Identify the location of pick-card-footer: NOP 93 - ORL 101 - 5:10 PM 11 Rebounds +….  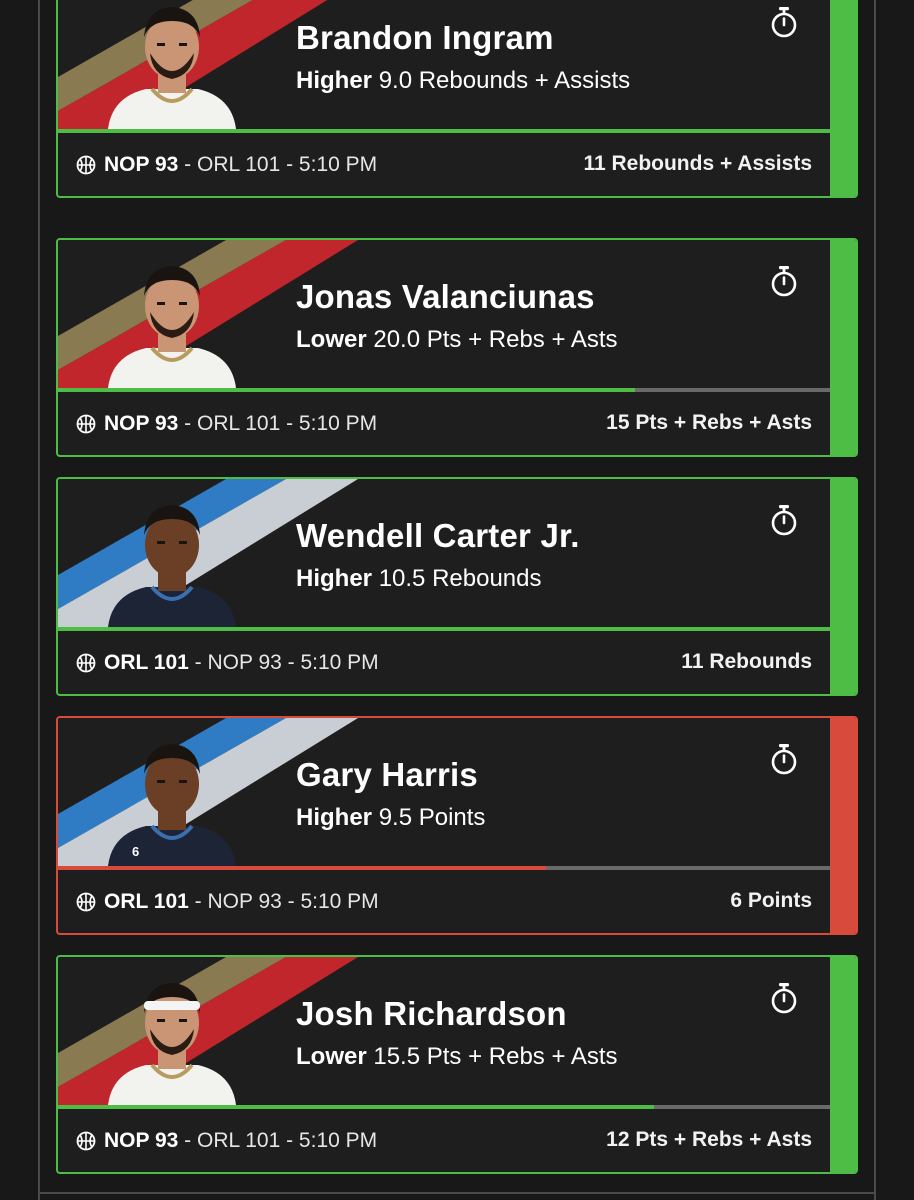
(445, 164).